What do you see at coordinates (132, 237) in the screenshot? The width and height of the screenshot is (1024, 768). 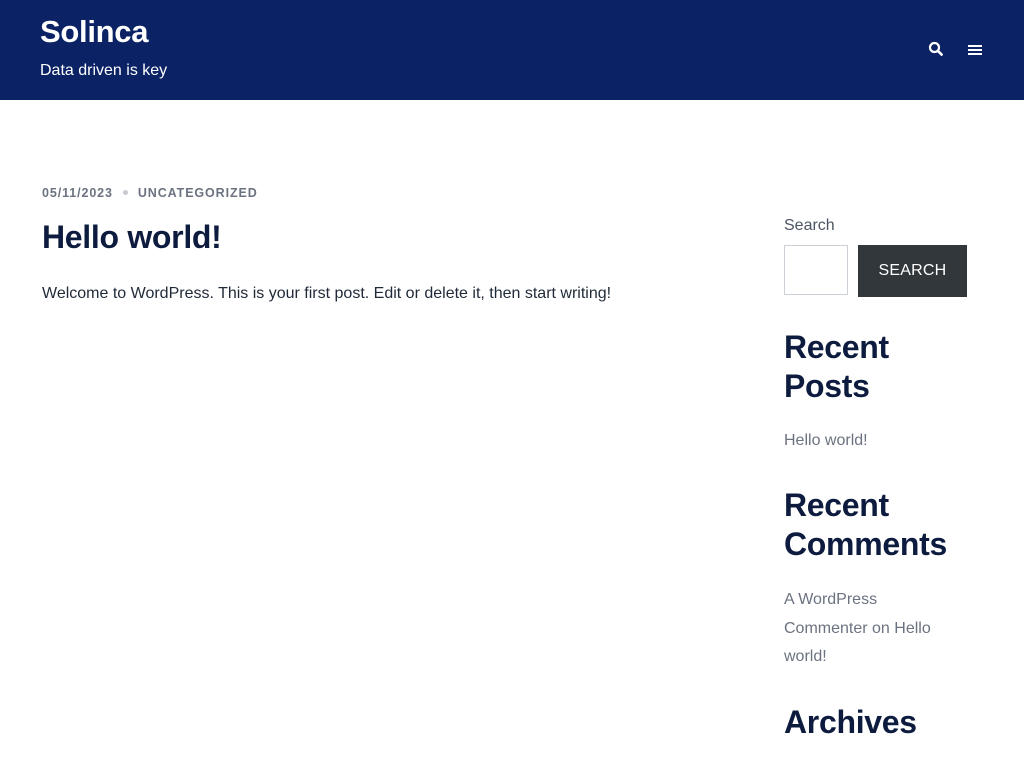 I see `post-title-link: Hello world!` at bounding box center [132, 237].